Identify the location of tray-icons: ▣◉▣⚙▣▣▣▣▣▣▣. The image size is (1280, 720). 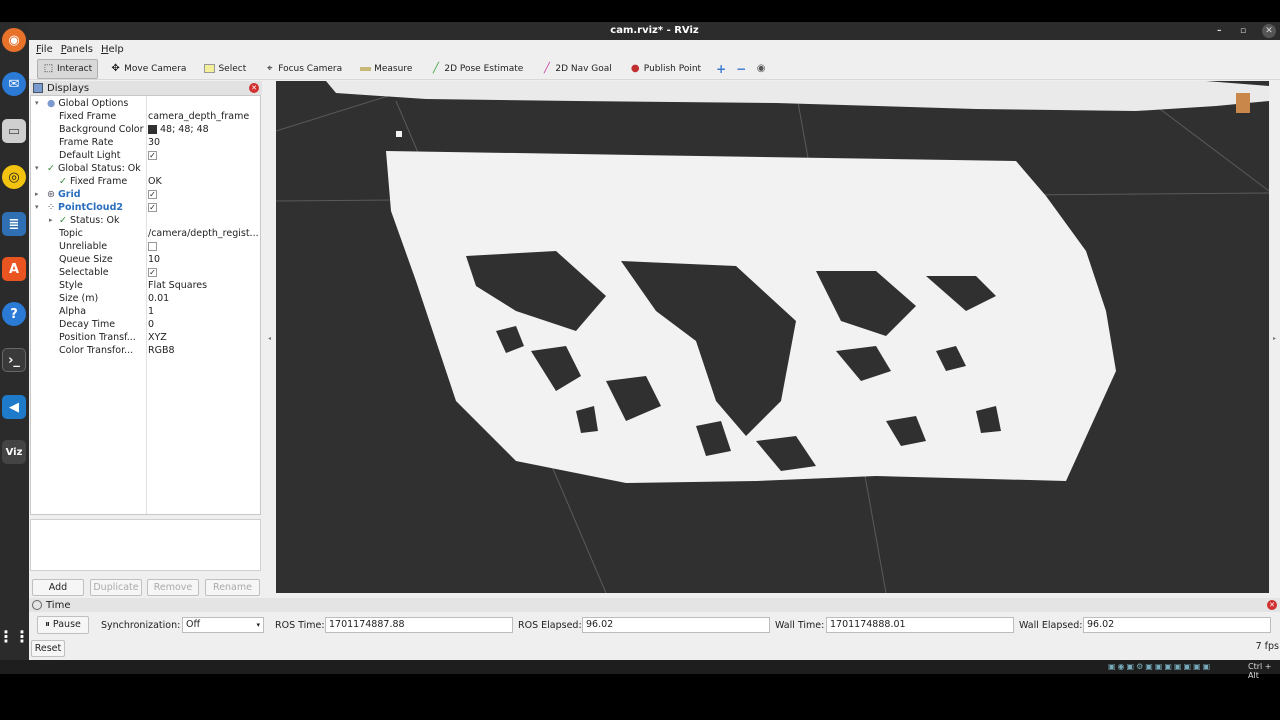
(1160, 666).